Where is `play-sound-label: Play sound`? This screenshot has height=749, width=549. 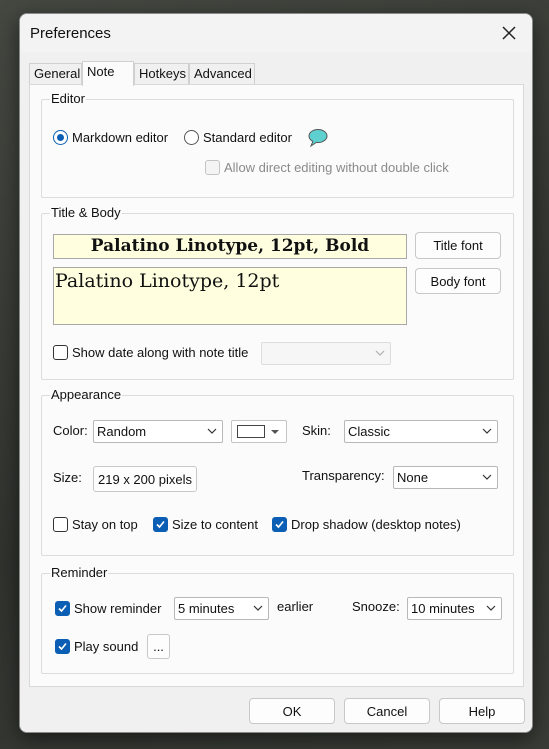 play-sound-label: Play sound is located at coordinates (106, 646).